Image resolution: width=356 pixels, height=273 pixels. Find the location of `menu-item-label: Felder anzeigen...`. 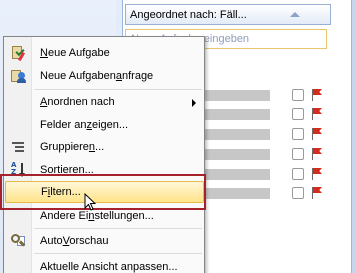

menu-item-label: Felder anzeigen... is located at coordinates (84, 125).